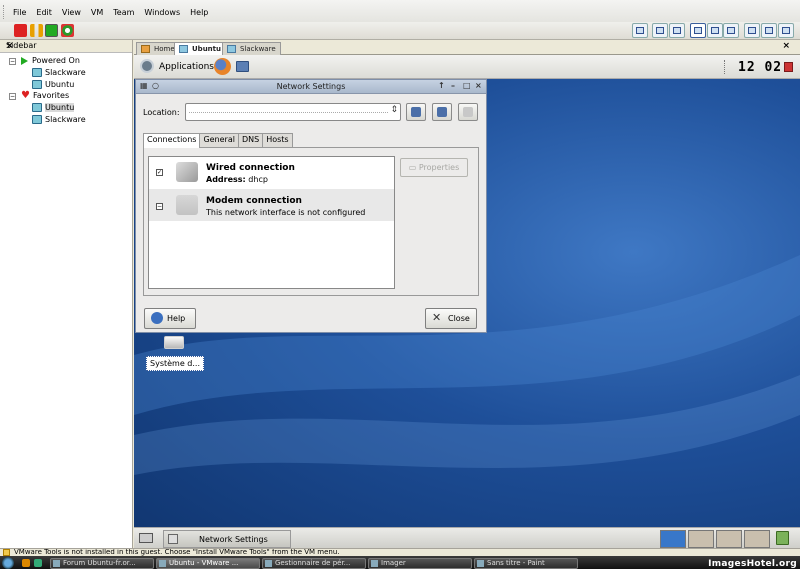  What do you see at coordinates (467, 48) in the screenshot?
I see `tab-bar: Home Ubuntu Slackware ×` at bounding box center [467, 48].